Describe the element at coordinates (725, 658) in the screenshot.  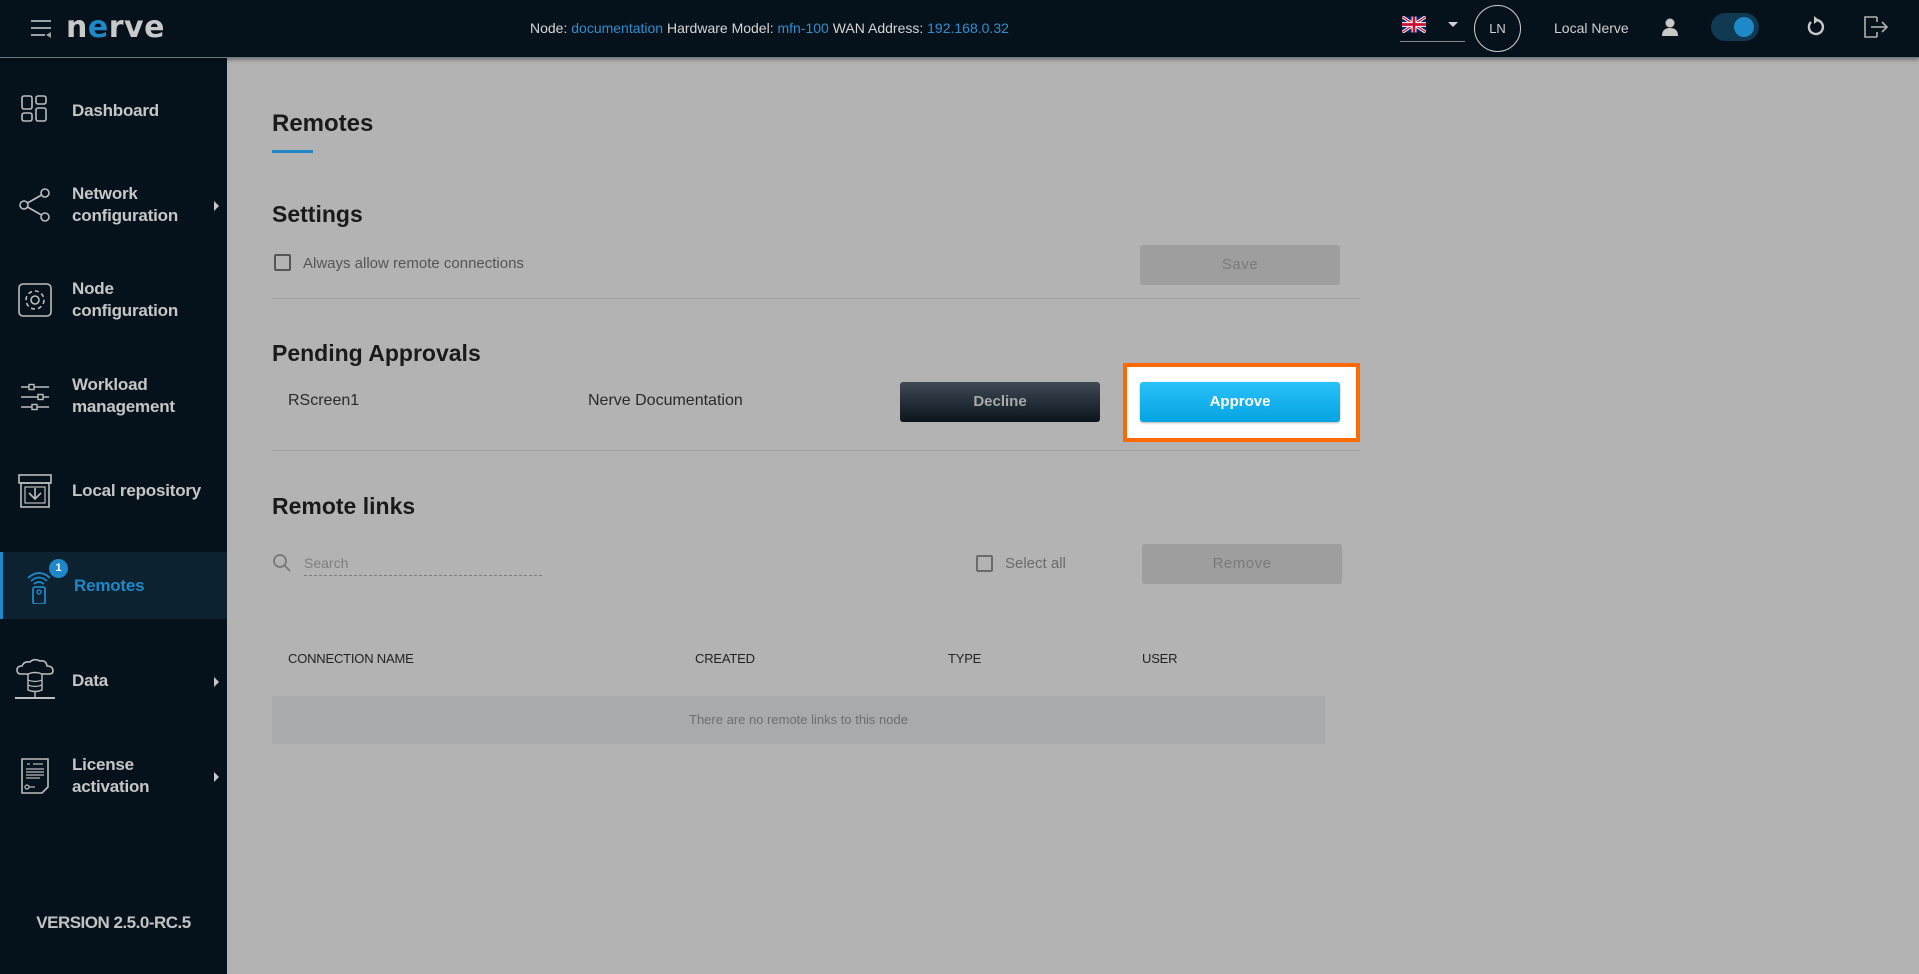
I see `column-header-created: CREATED` at that location.